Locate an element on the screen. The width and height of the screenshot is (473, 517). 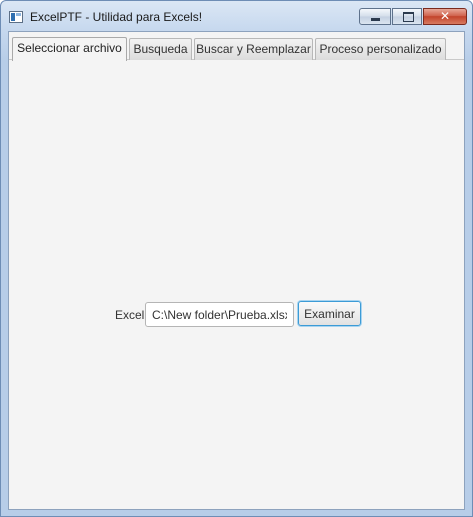
close-icon: ✕ is located at coordinates (445, 16).